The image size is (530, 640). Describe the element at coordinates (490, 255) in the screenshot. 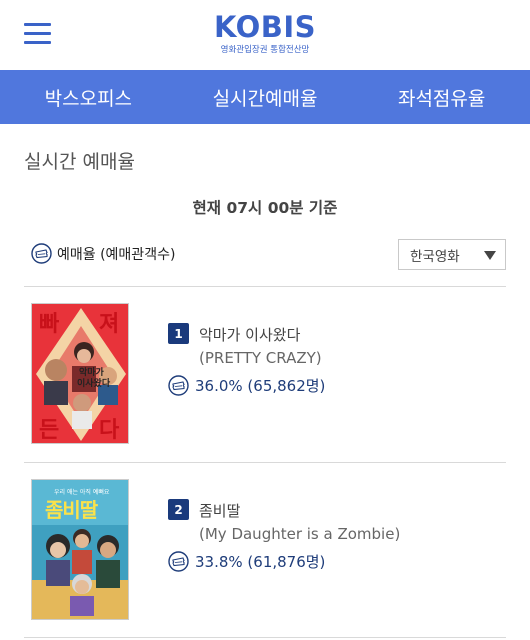

I see `chevron-down-icon` at that location.